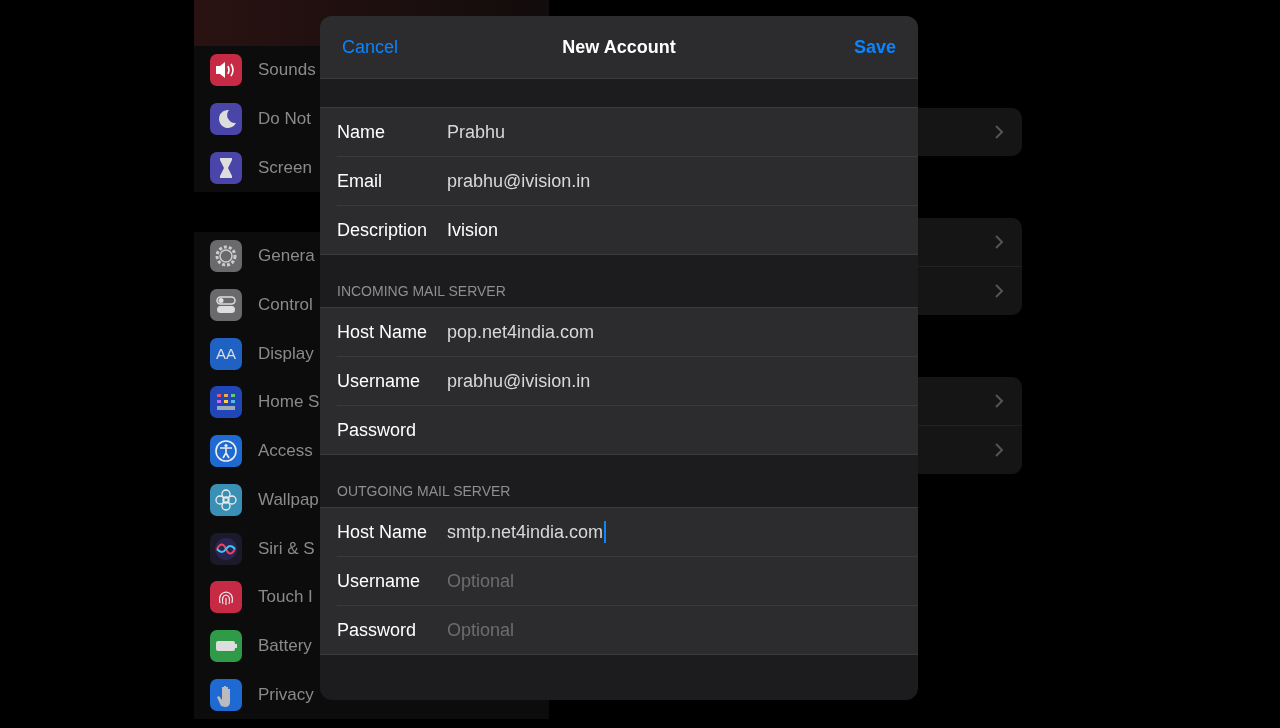 Image resolution: width=1280 pixels, height=728 pixels. Describe the element at coordinates (286, 256) in the screenshot. I see `settings-item: Genera` at that location.